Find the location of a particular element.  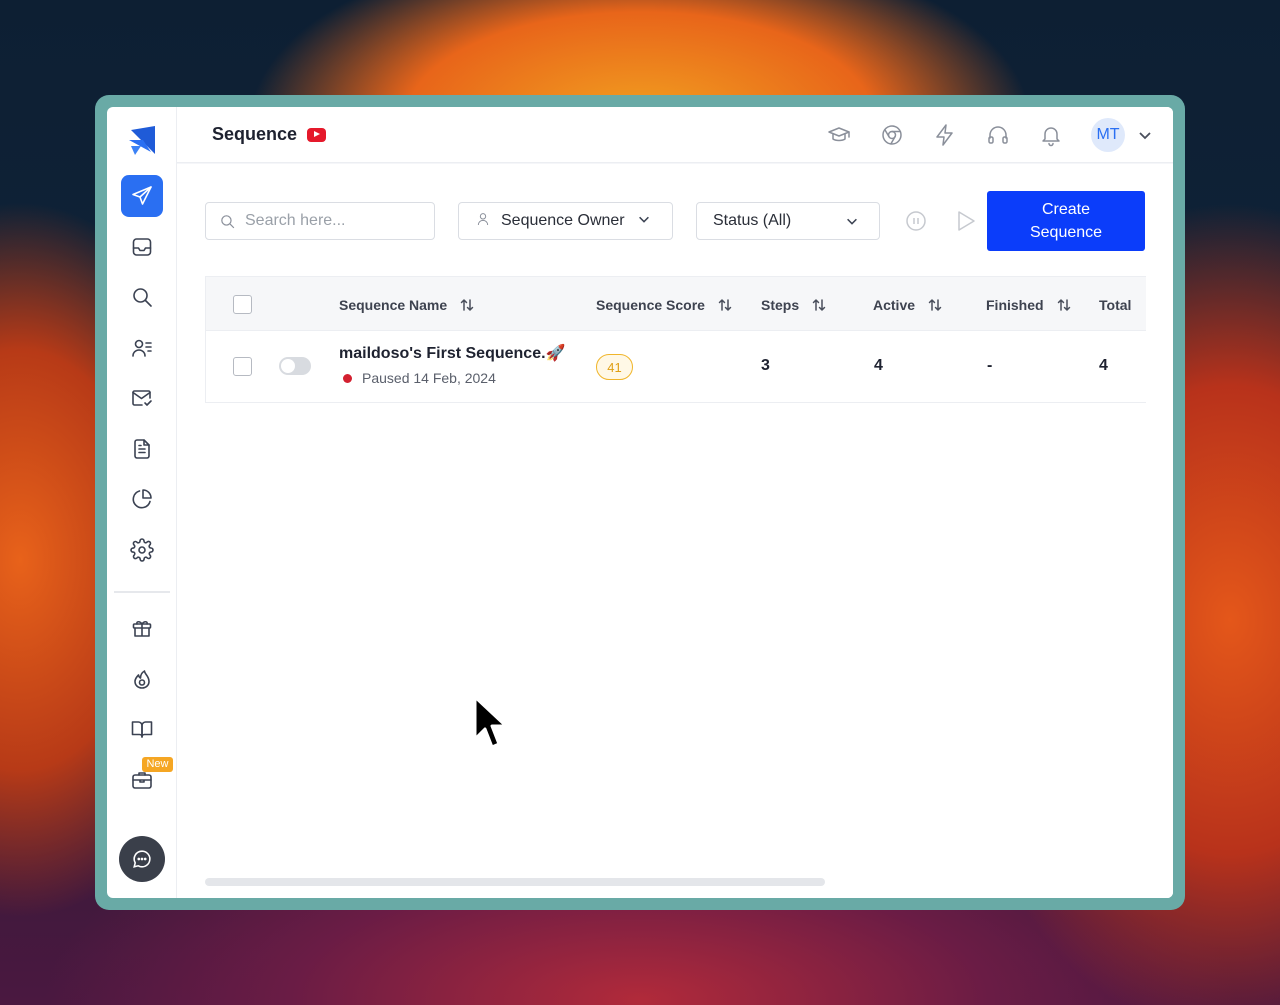

gear-icon is located at coordinates (141, 549).